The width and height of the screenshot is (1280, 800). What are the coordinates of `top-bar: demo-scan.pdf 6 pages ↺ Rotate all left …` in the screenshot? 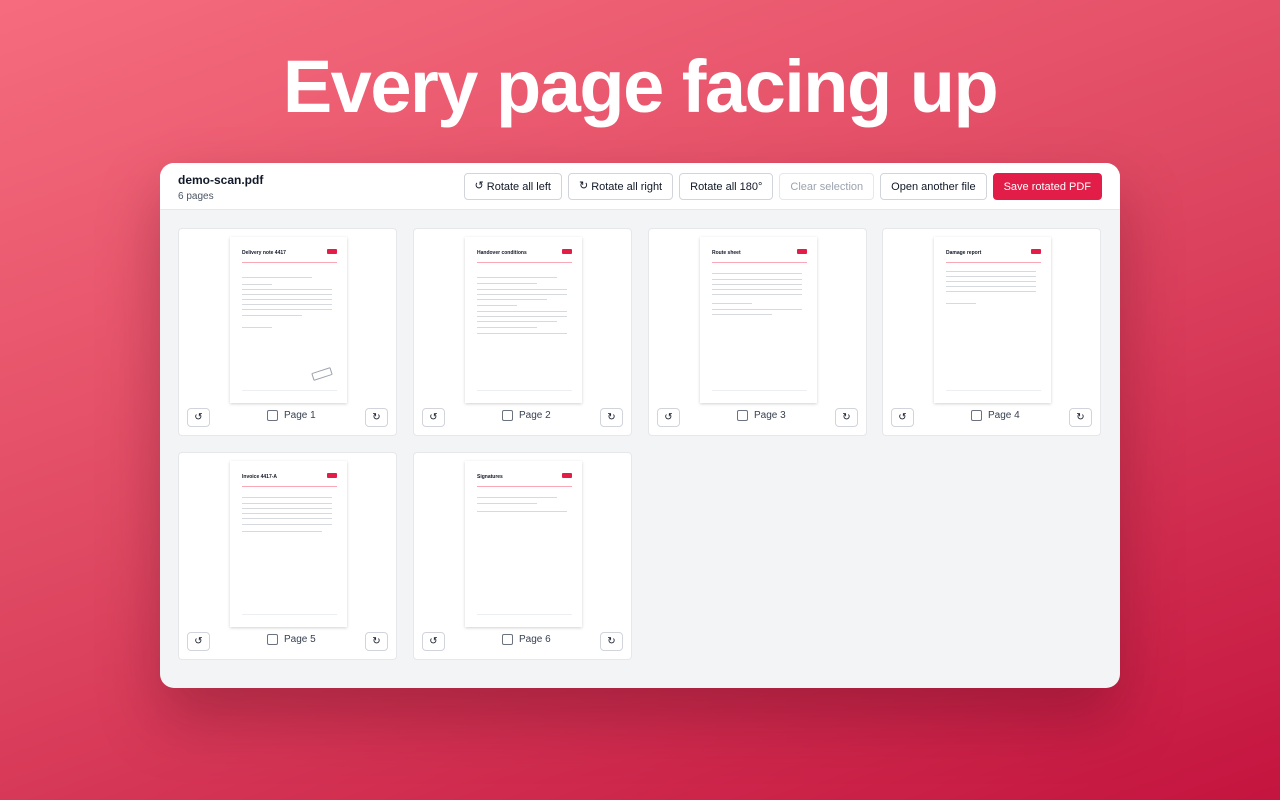 It's located at (640, 186).